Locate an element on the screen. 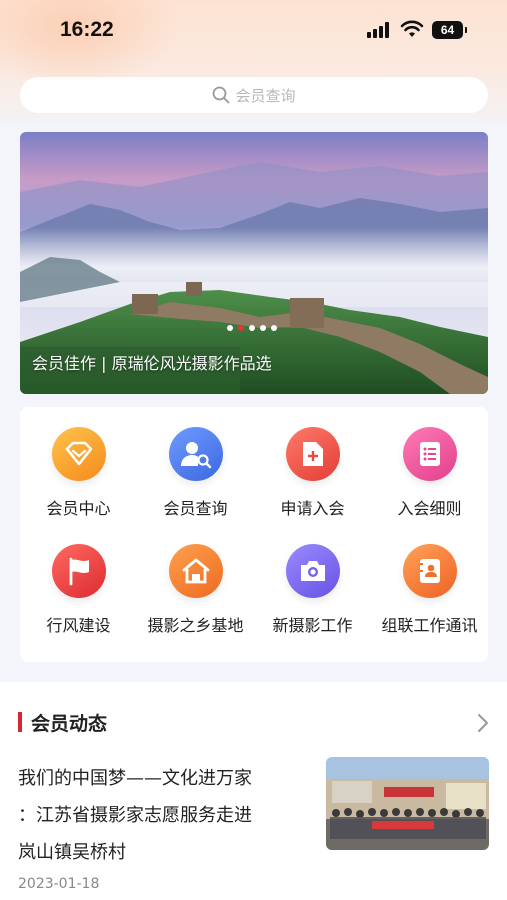 This screenshot has height=900, width=507. menu-item-member-center: 会员中心 is located at coordinates (78, 462).